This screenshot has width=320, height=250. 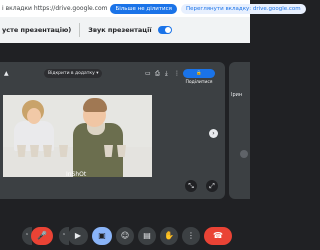 What do you see at coordinates (177, 73) in the screenshot?
I see `more-vert-icon: ⋮` at bounding box center [177, 73].